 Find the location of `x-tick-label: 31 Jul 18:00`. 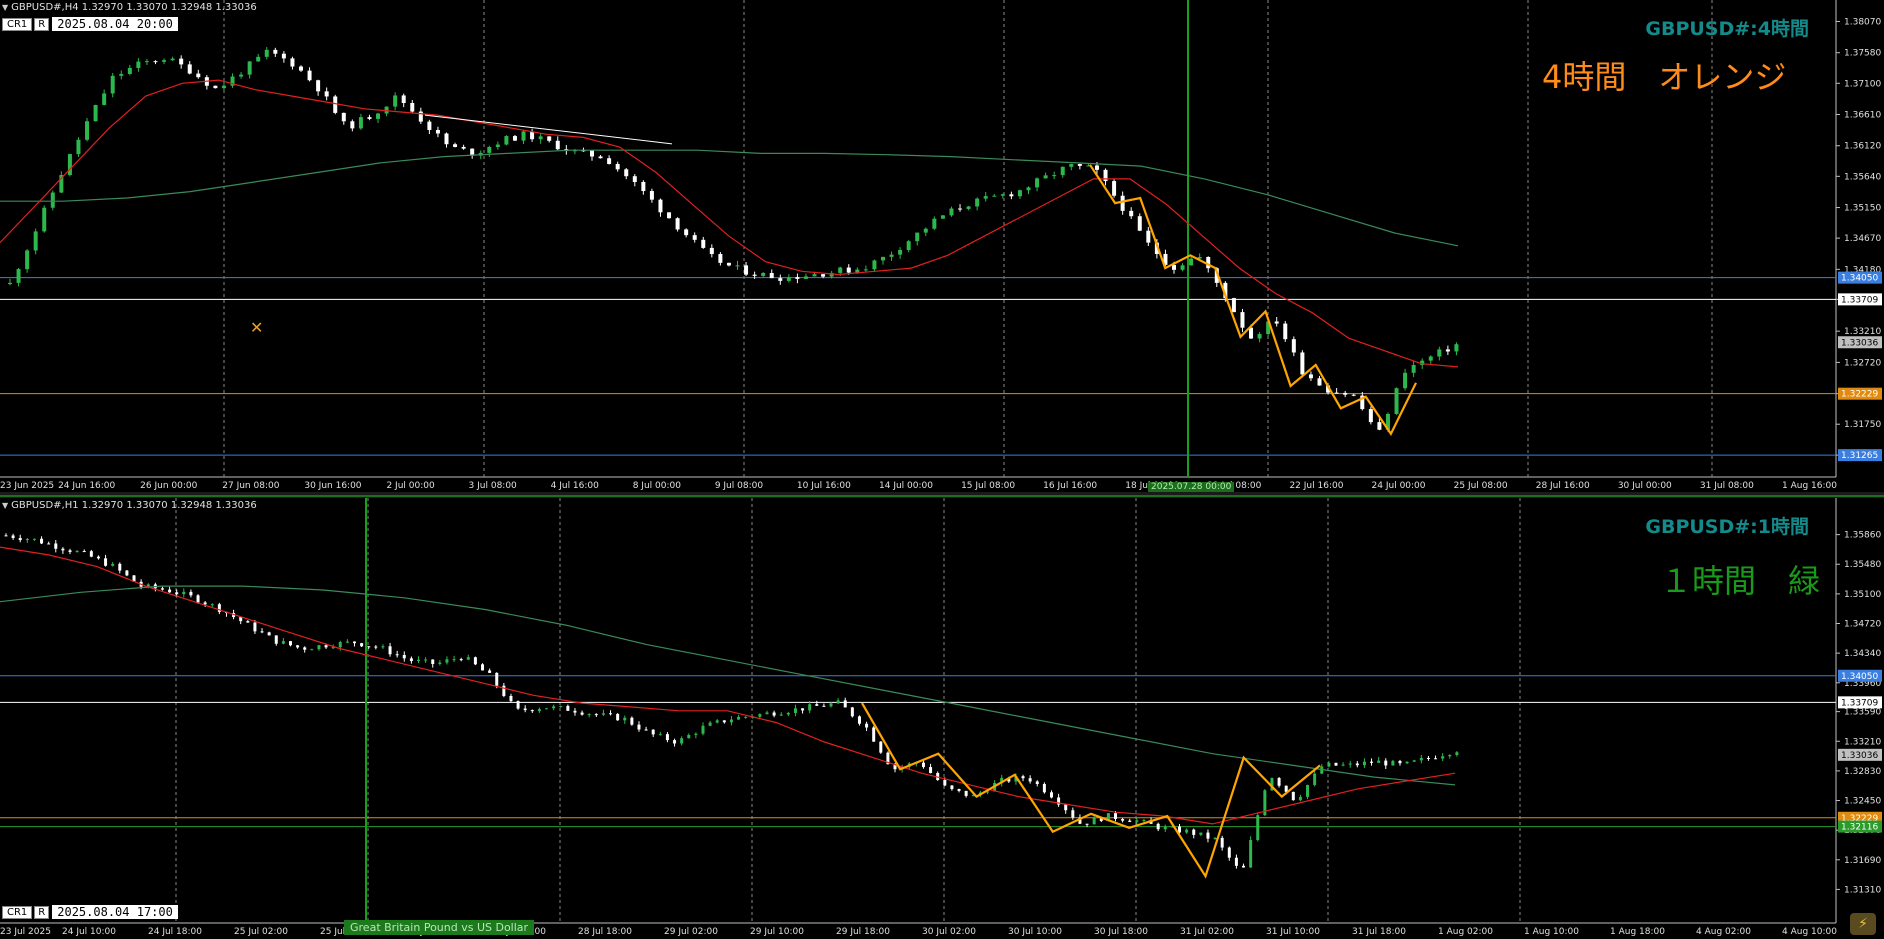

x-tick-label: 31 Jul 18:00 is located at coordinates (1379, 932).